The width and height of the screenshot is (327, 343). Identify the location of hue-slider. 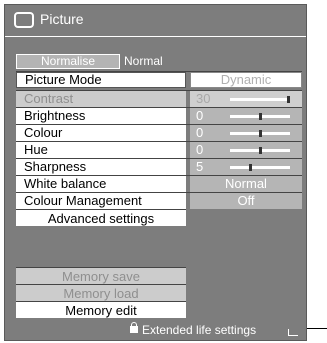
(260, 150).